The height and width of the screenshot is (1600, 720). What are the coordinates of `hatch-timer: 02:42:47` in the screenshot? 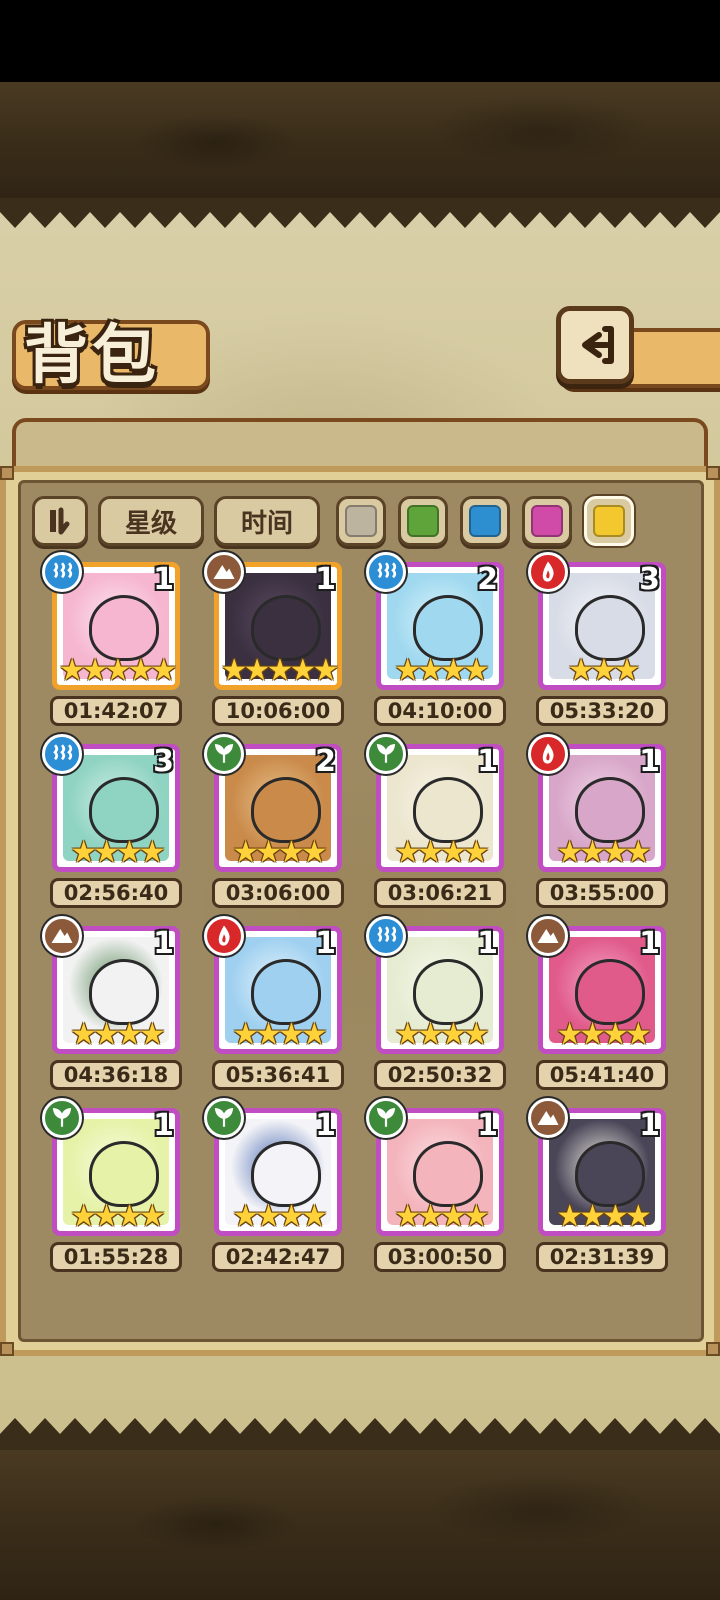 It's located at (278, 1257).